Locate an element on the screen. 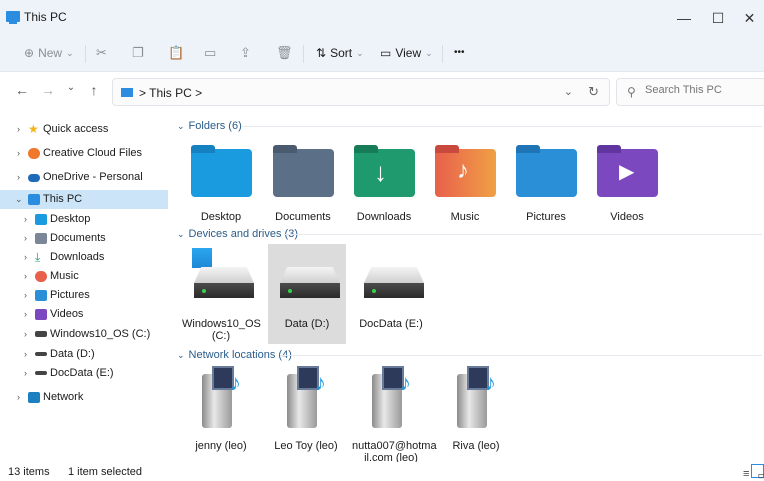  cut-button: ✂ is located at coordinates (101, 53).